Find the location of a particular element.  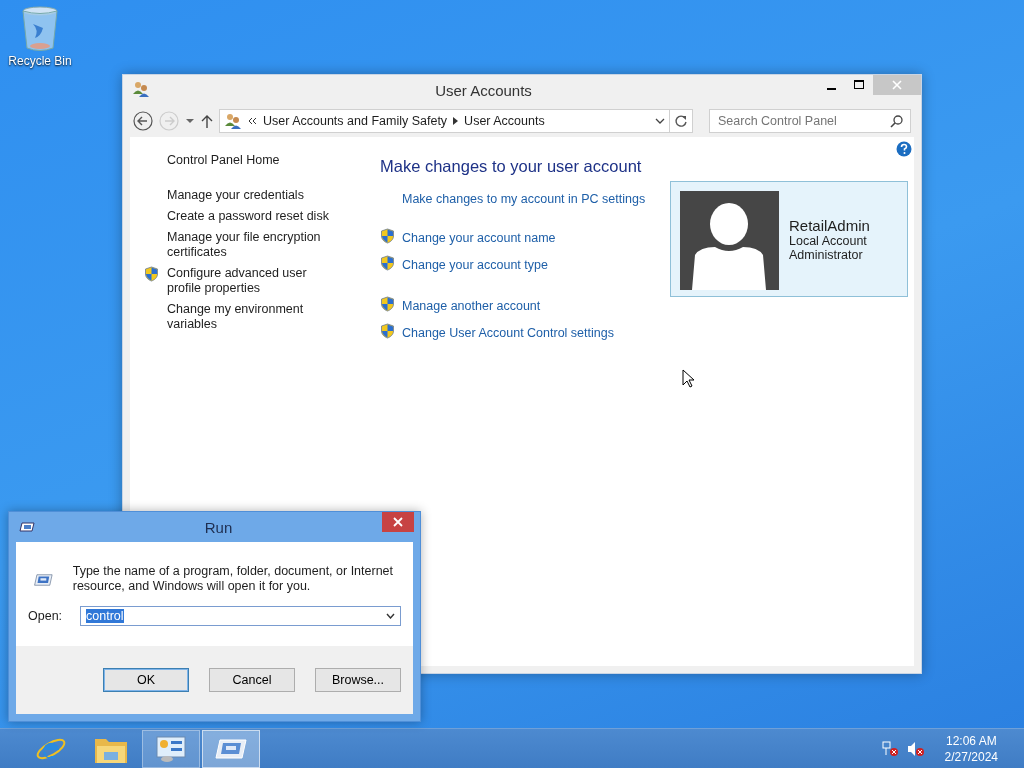

window-title: User Accounts is located at coordinates (483, 90).